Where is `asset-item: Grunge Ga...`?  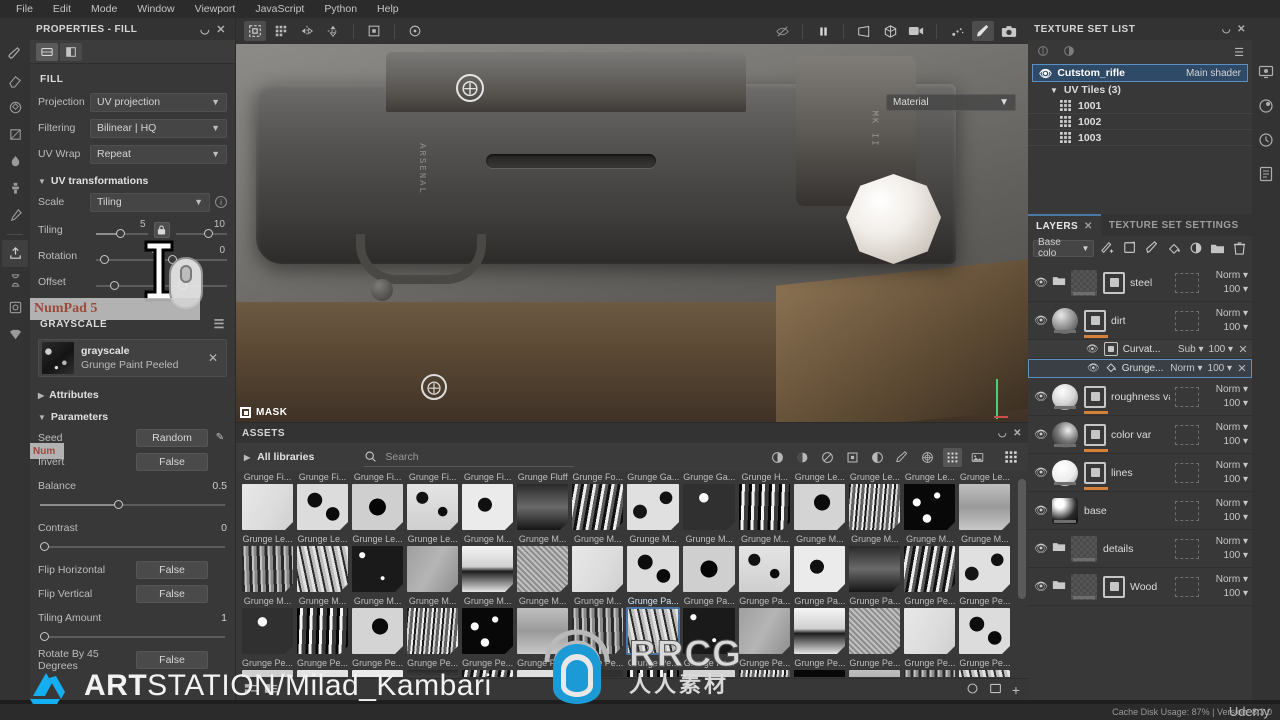
asset-item: Grunge Ga... is located at coordinates (653, 502).